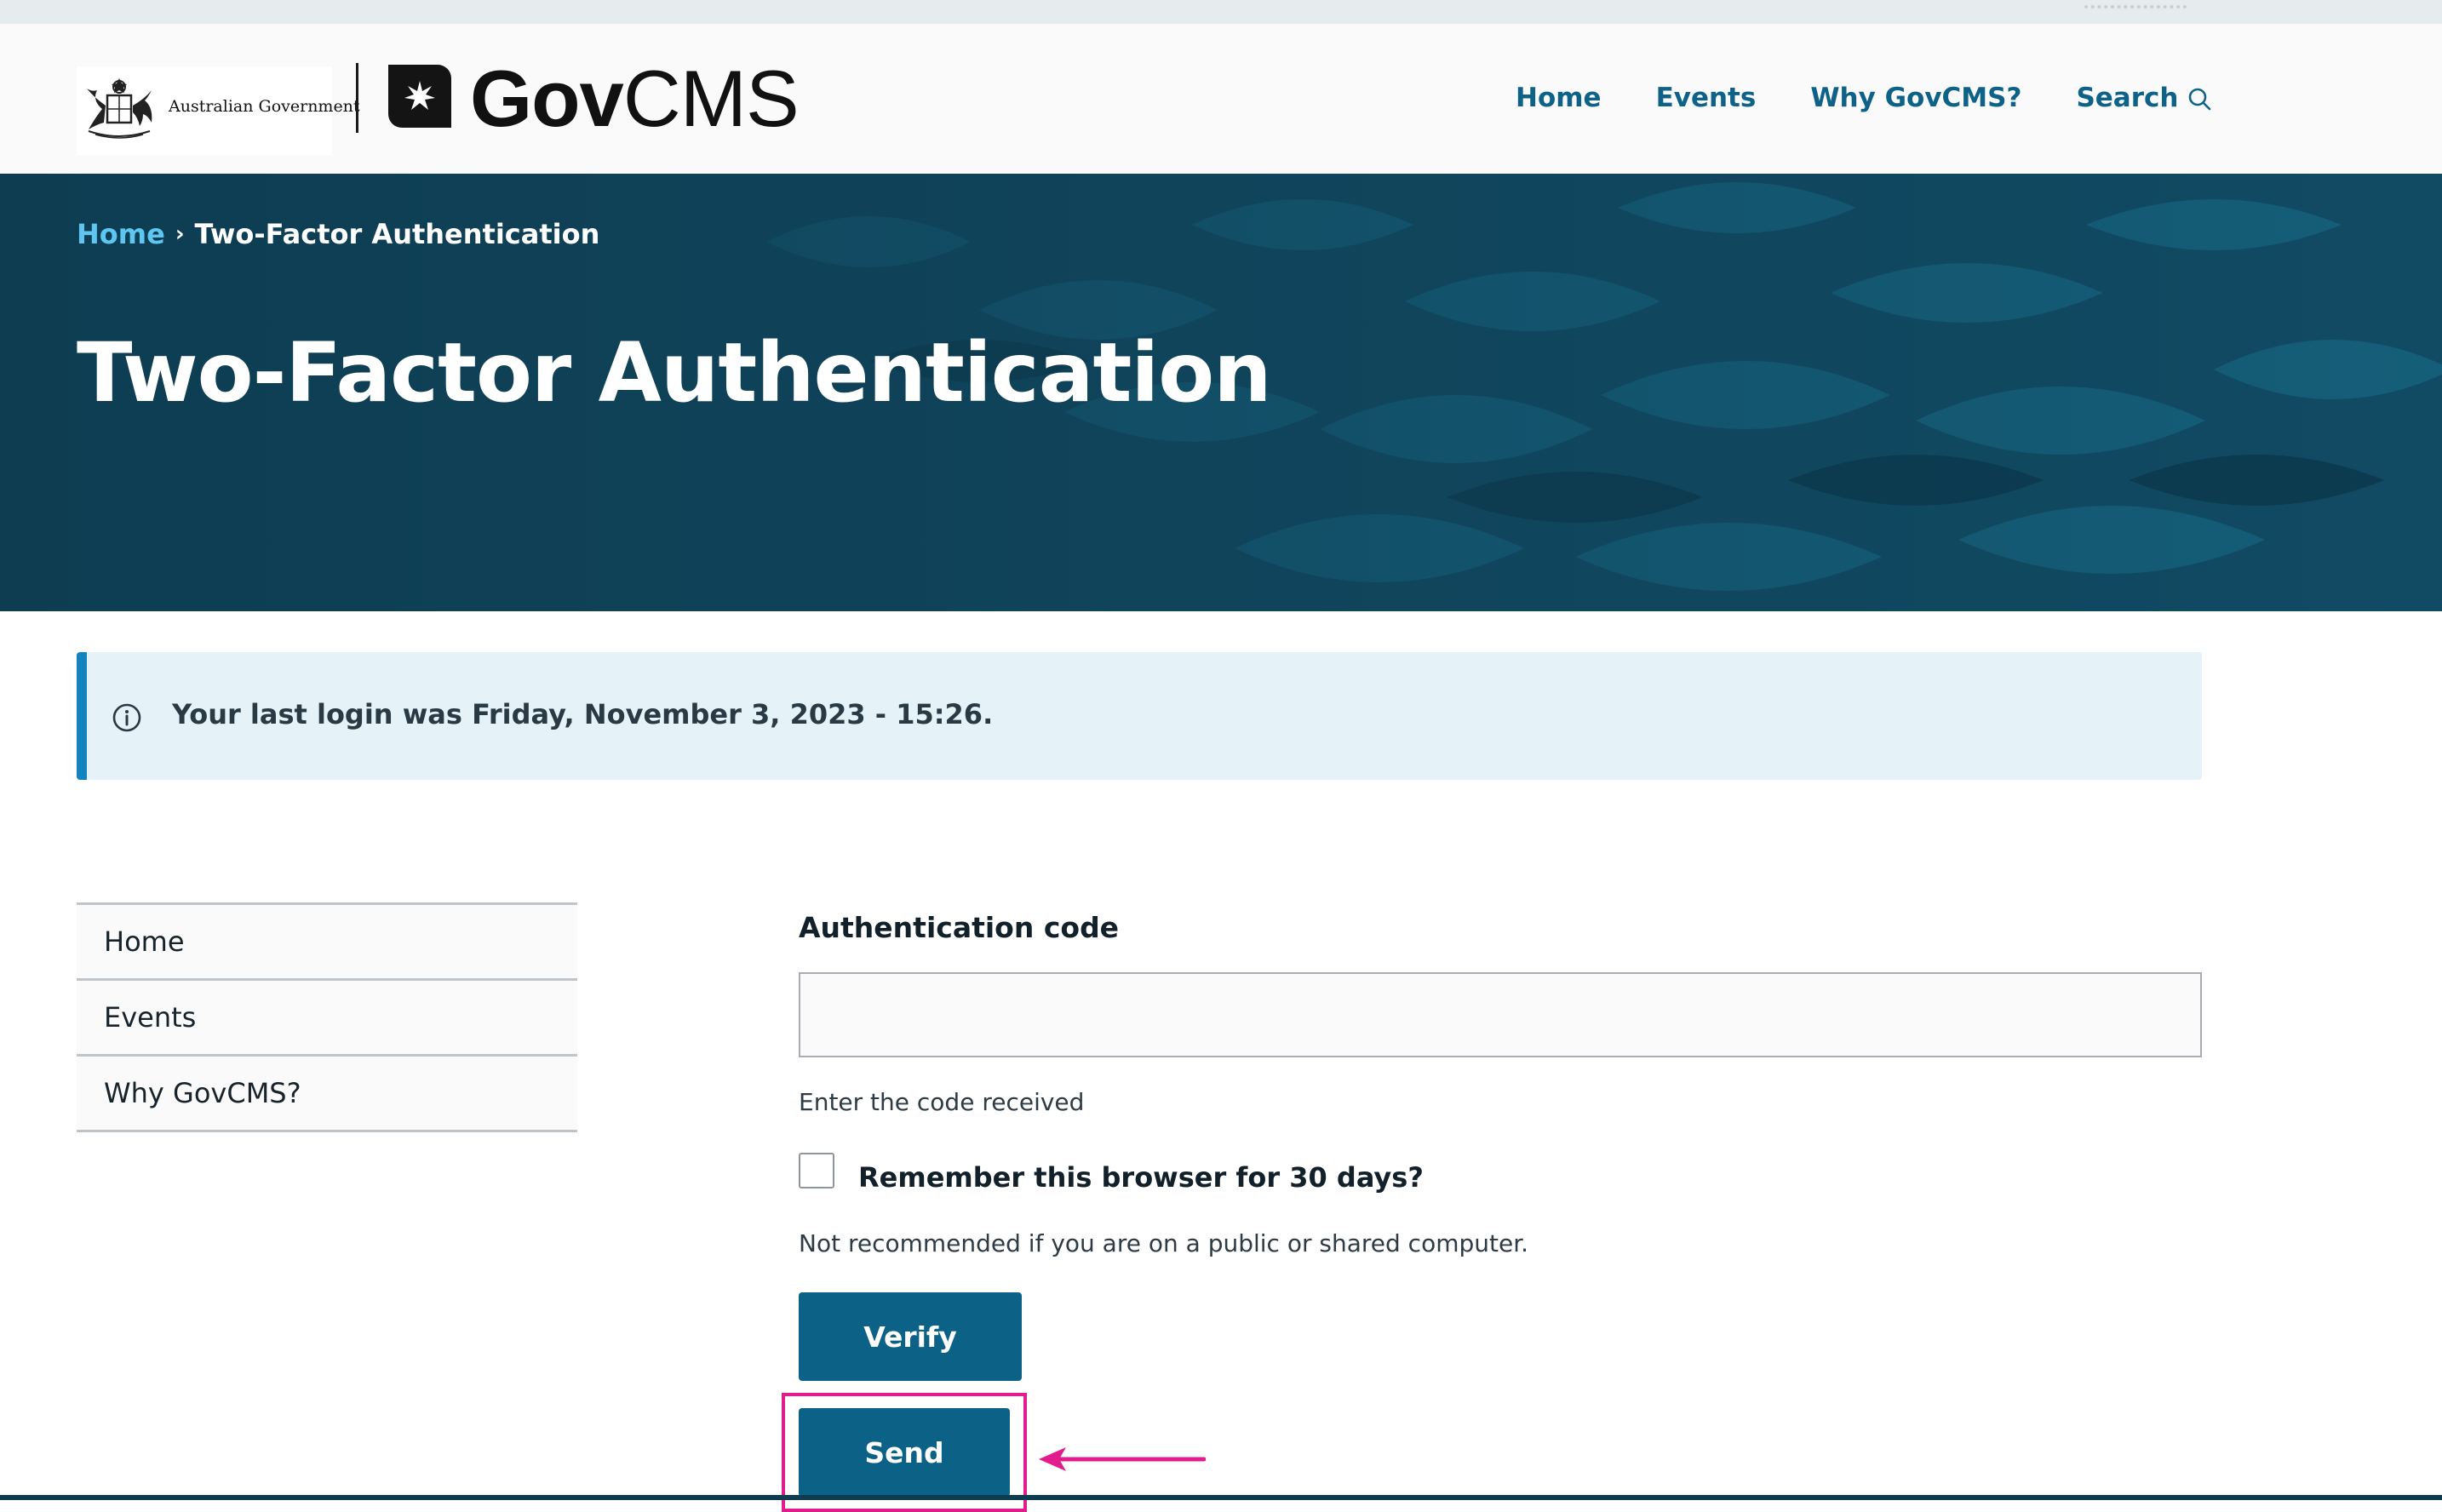  I want to click on govcms-logo-mark, so click(420, 96).